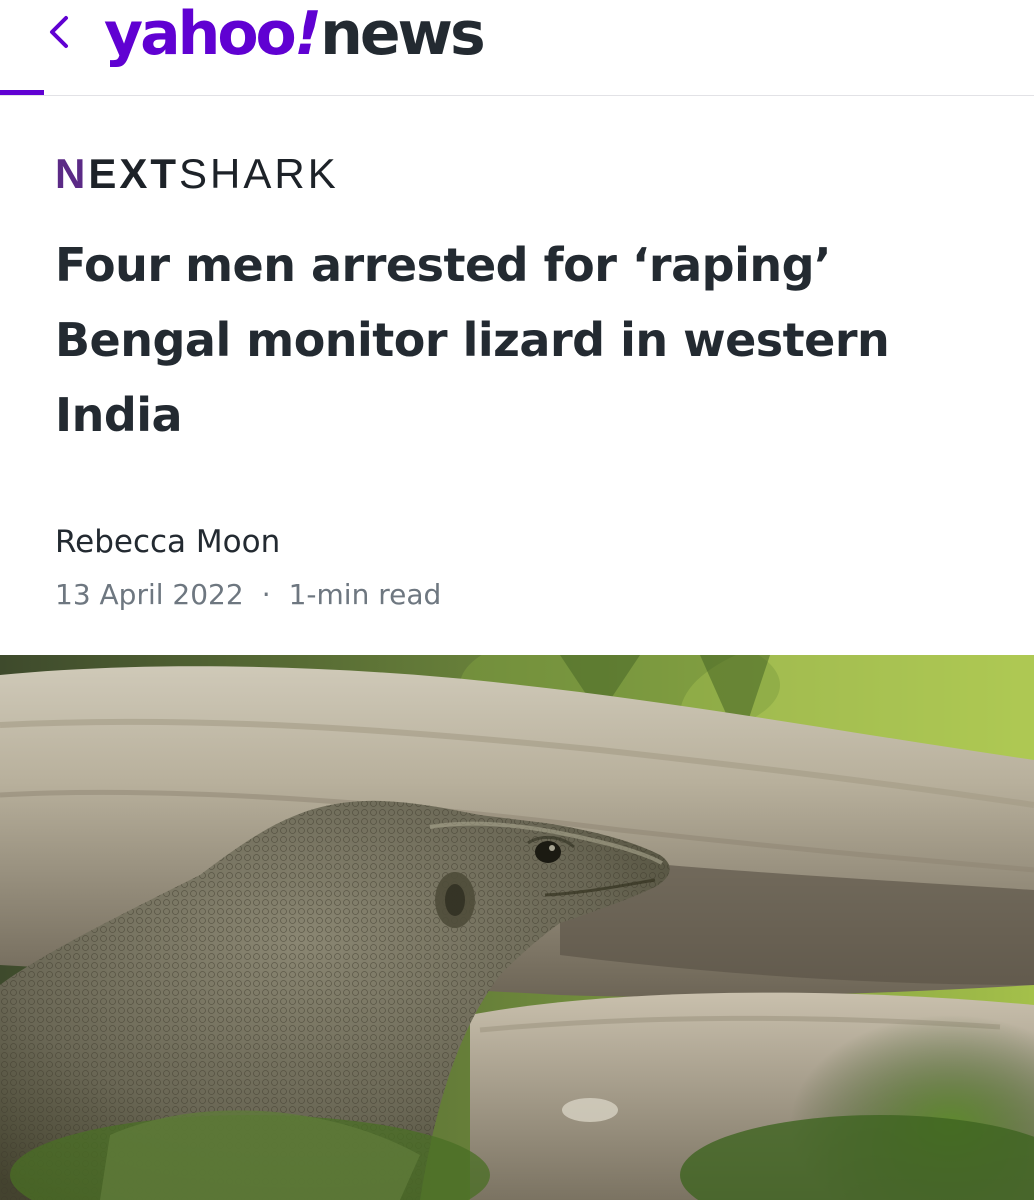 Image resolution: width=1034 pixels, height=1200 pixels. I want to click on publish-date: 13 April 2022, so click(149, 594).